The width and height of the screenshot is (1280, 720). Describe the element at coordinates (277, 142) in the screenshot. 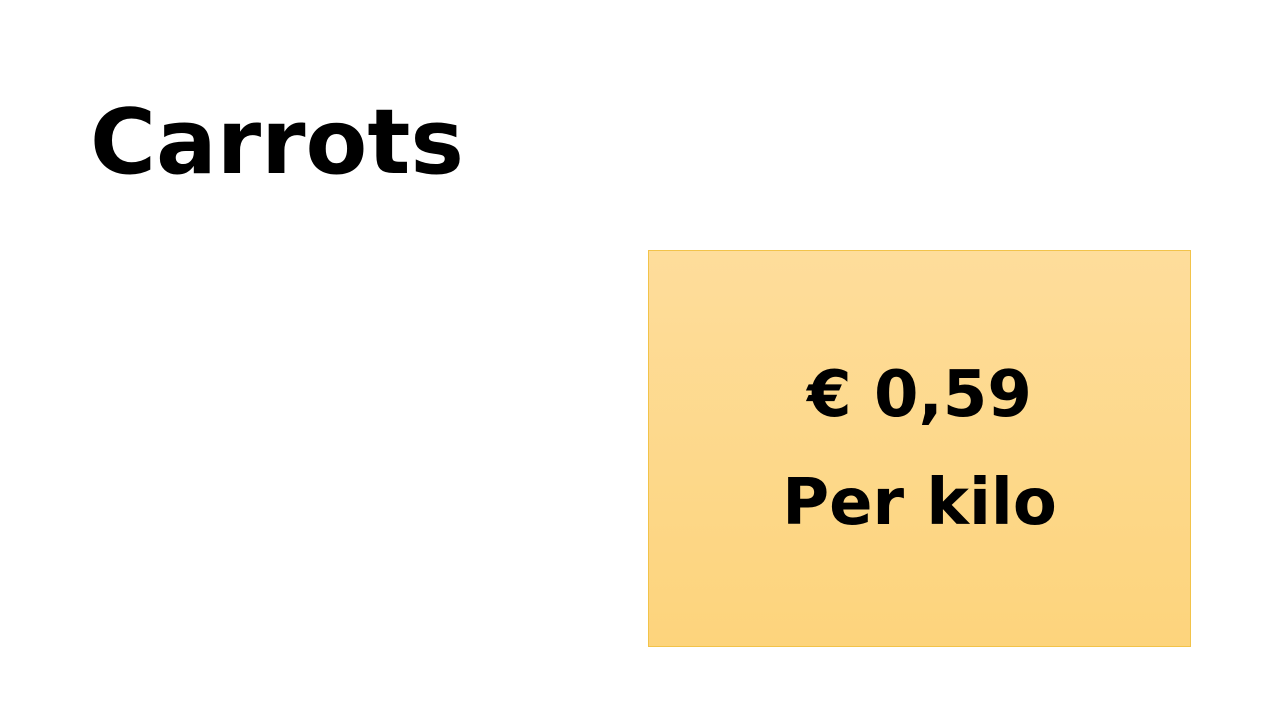

I see `product-title: Carrots` at that location.